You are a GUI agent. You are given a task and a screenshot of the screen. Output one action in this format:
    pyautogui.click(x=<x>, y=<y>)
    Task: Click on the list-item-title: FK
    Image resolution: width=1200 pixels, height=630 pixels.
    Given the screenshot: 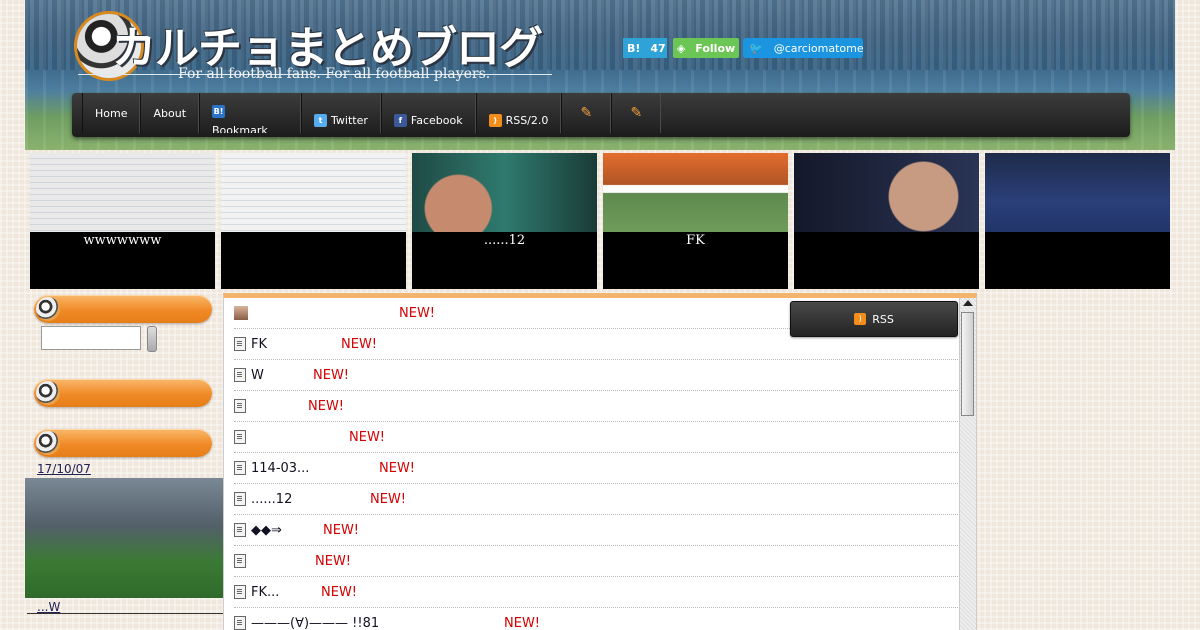 What is the action you would take?
    pyautogui.click(x=259, y=344)
    